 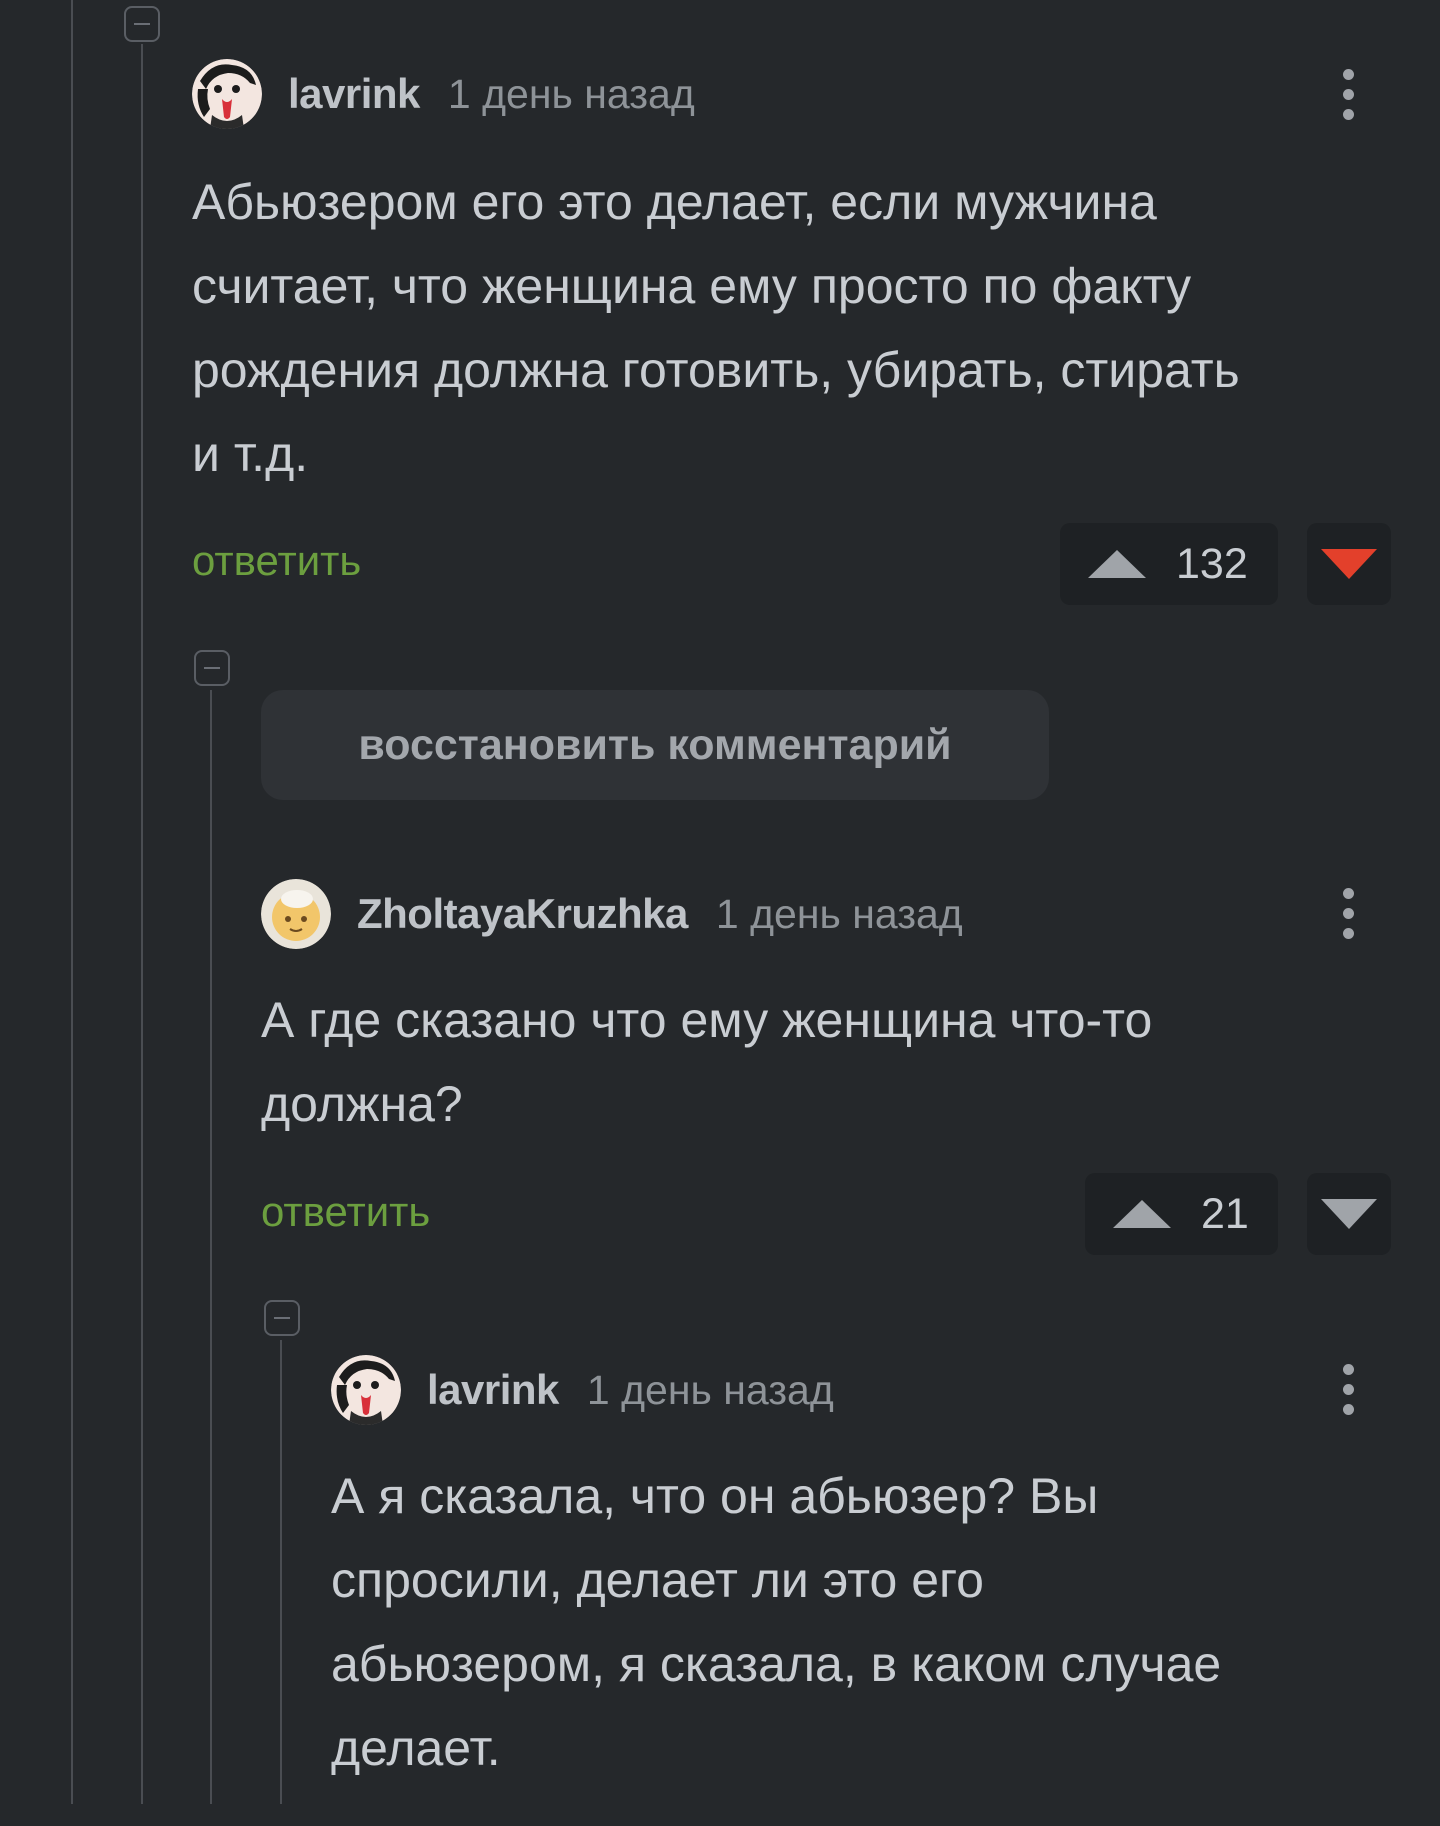 I want to click on upvote-box: 21, so click(x=1181, y=1214).